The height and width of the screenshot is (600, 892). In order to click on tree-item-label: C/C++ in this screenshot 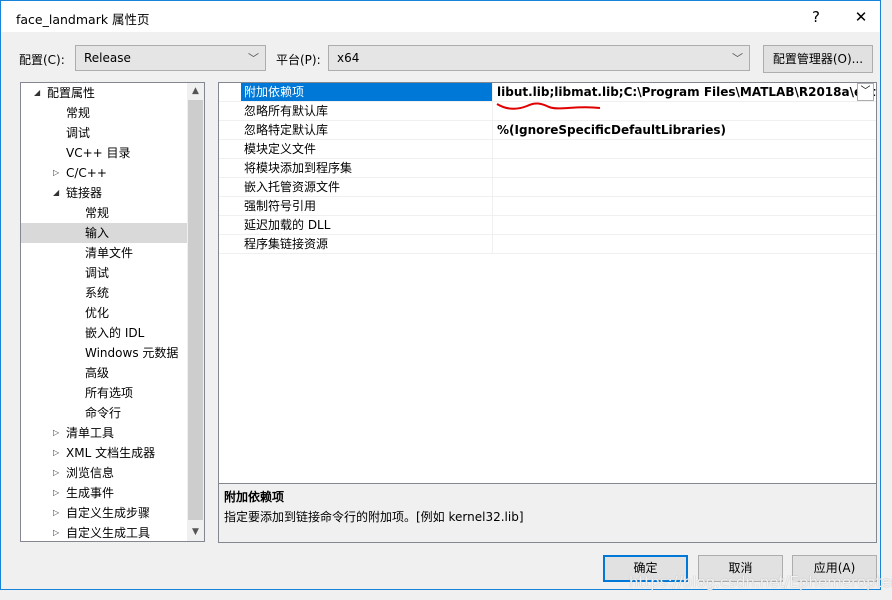, I will do `click(86, 173)`.